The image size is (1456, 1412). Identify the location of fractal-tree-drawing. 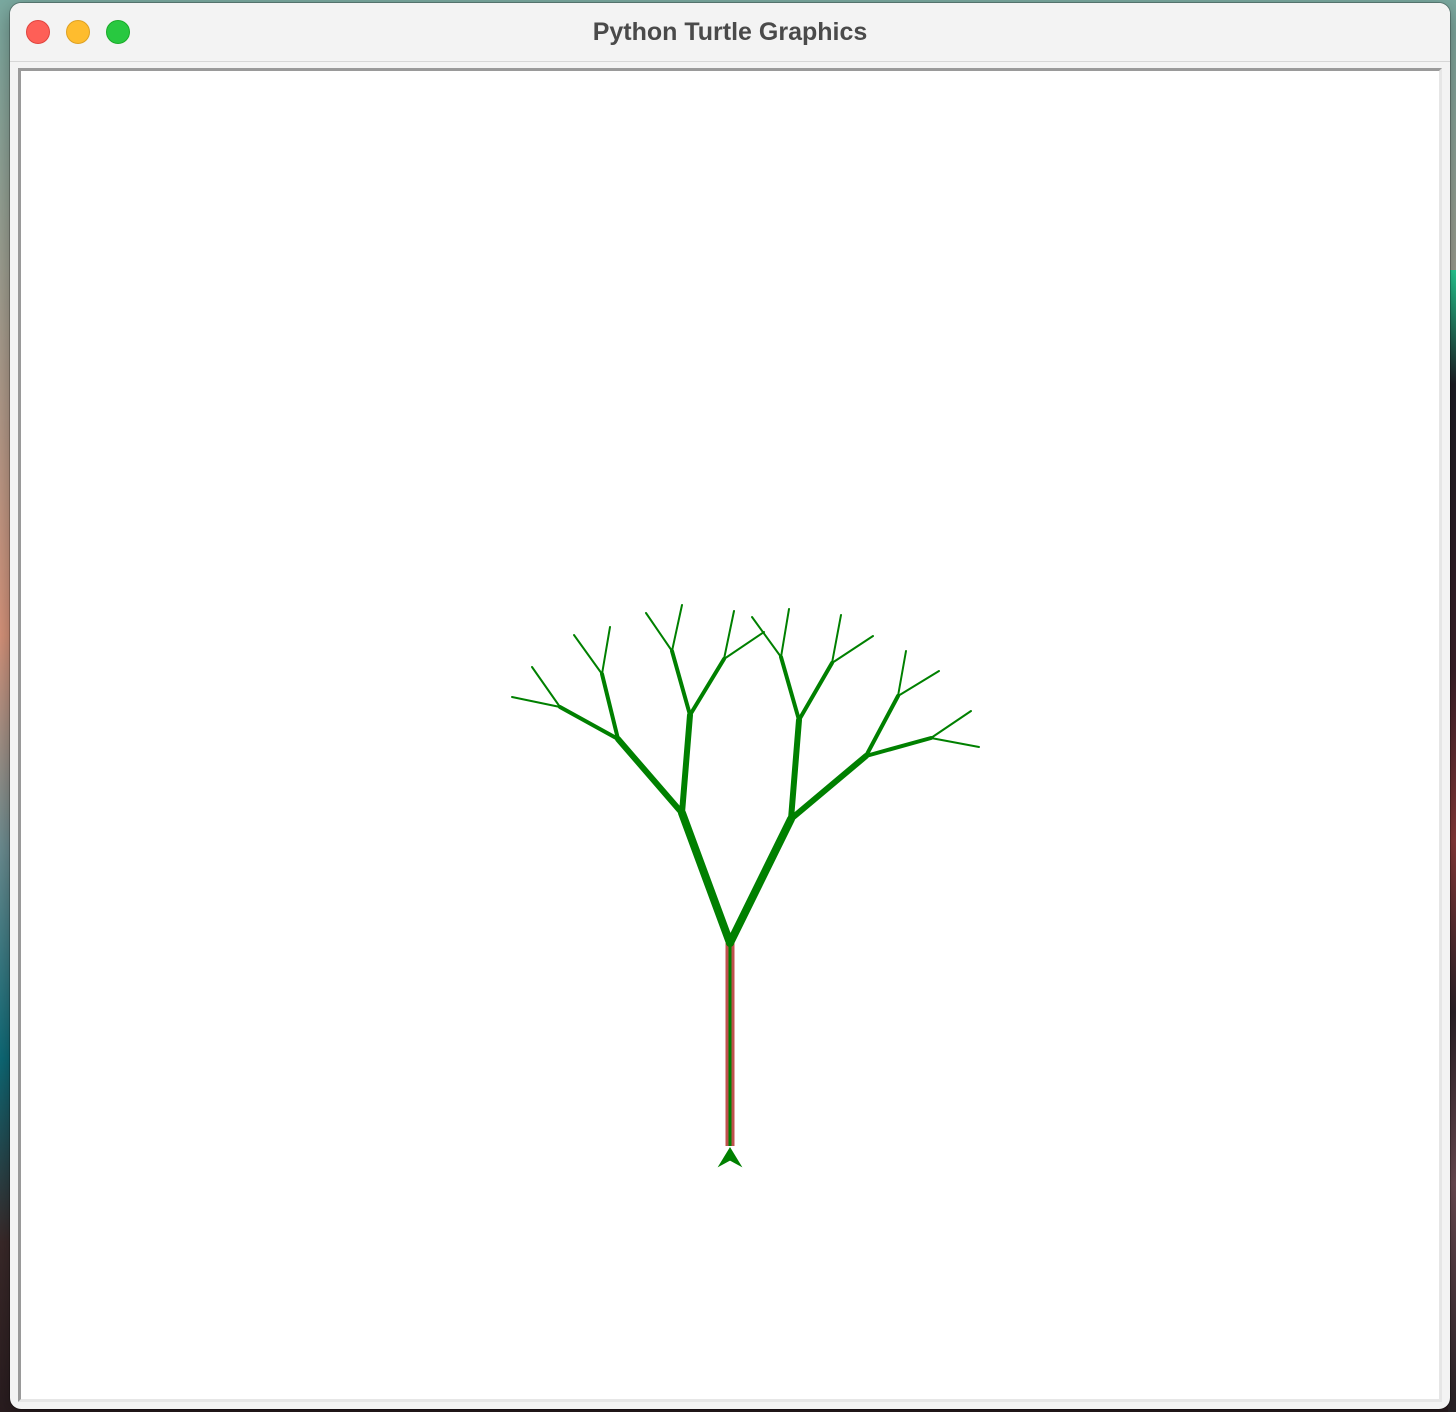
(745, 886).